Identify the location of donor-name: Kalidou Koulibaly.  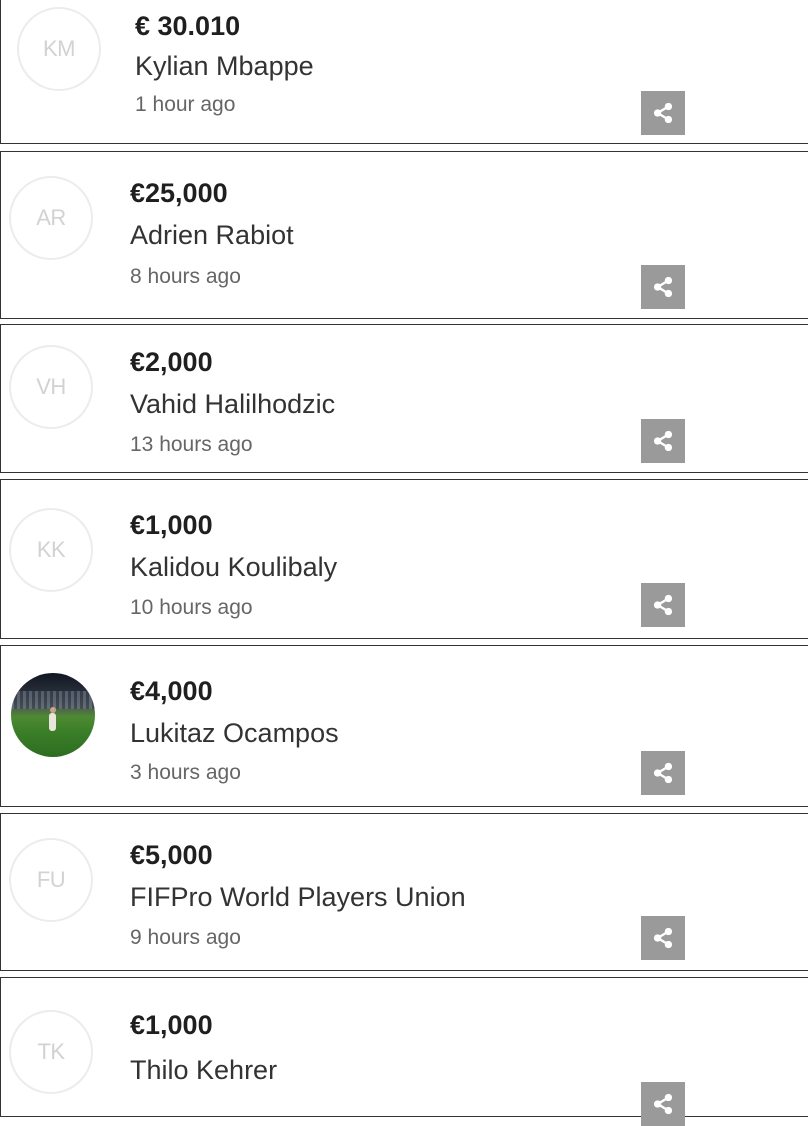
(234, 567).